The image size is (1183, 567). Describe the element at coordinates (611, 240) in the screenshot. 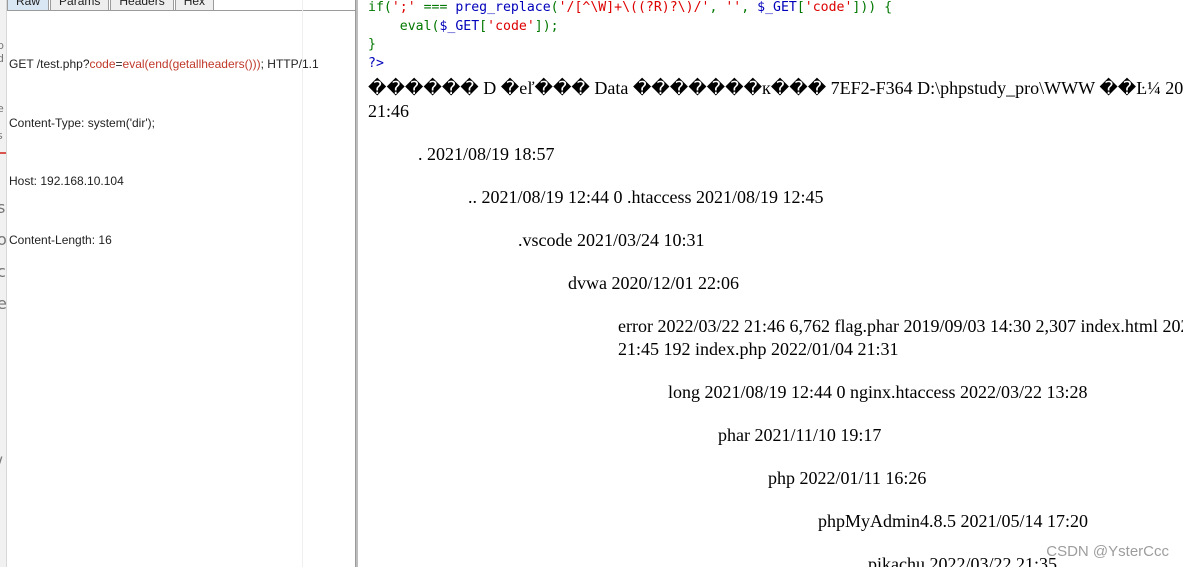

I see `output-line: .vscode 2021/03/24 10:31` at that location.